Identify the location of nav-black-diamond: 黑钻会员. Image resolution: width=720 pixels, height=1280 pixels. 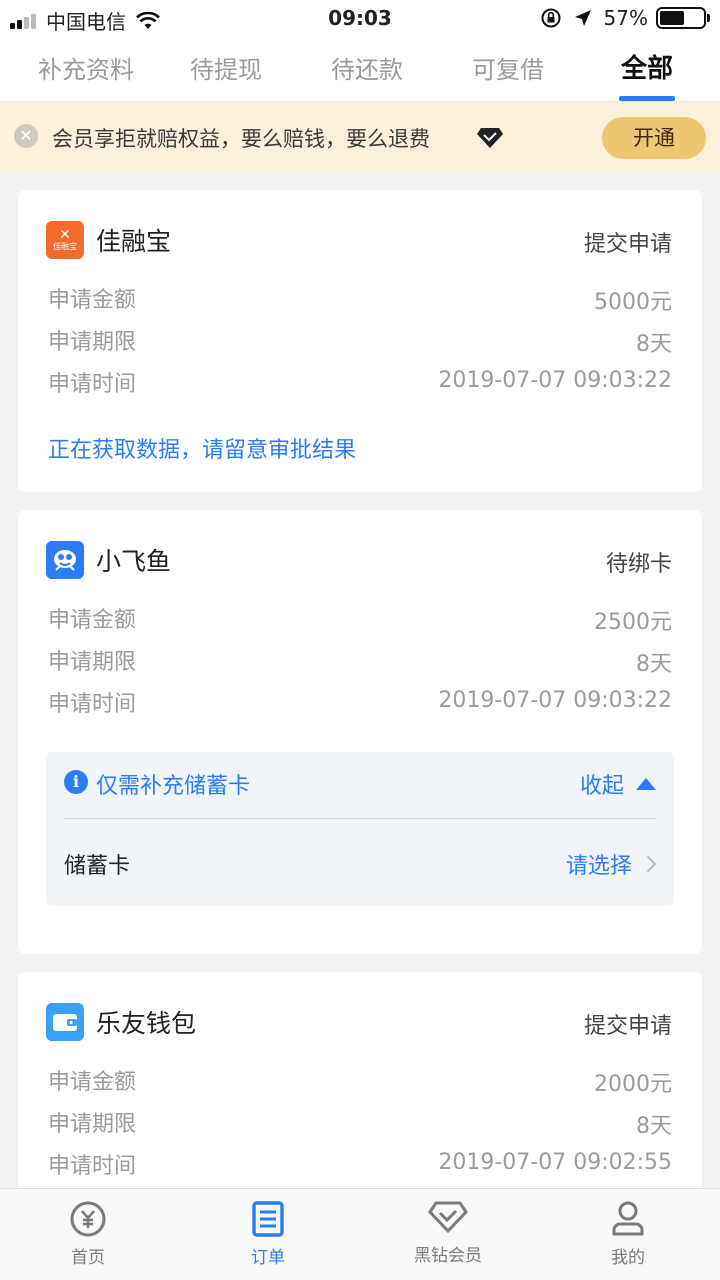
(448, 1231).